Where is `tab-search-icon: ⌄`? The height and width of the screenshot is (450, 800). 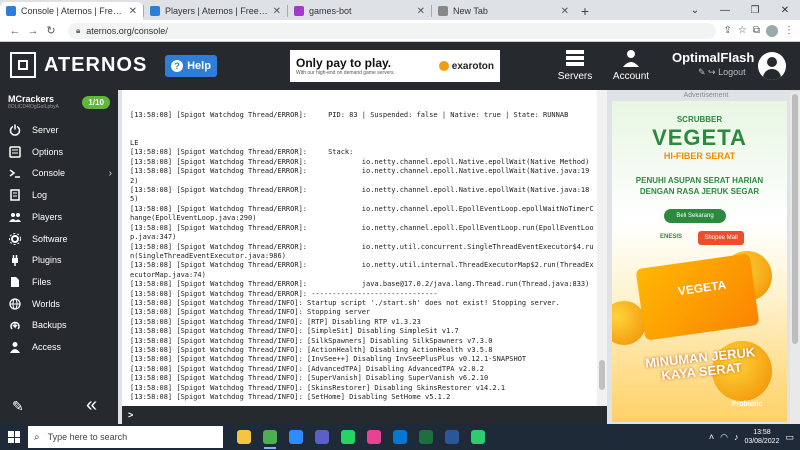 tab-search-icon: ⌄ is located at coordinates (695, 10).